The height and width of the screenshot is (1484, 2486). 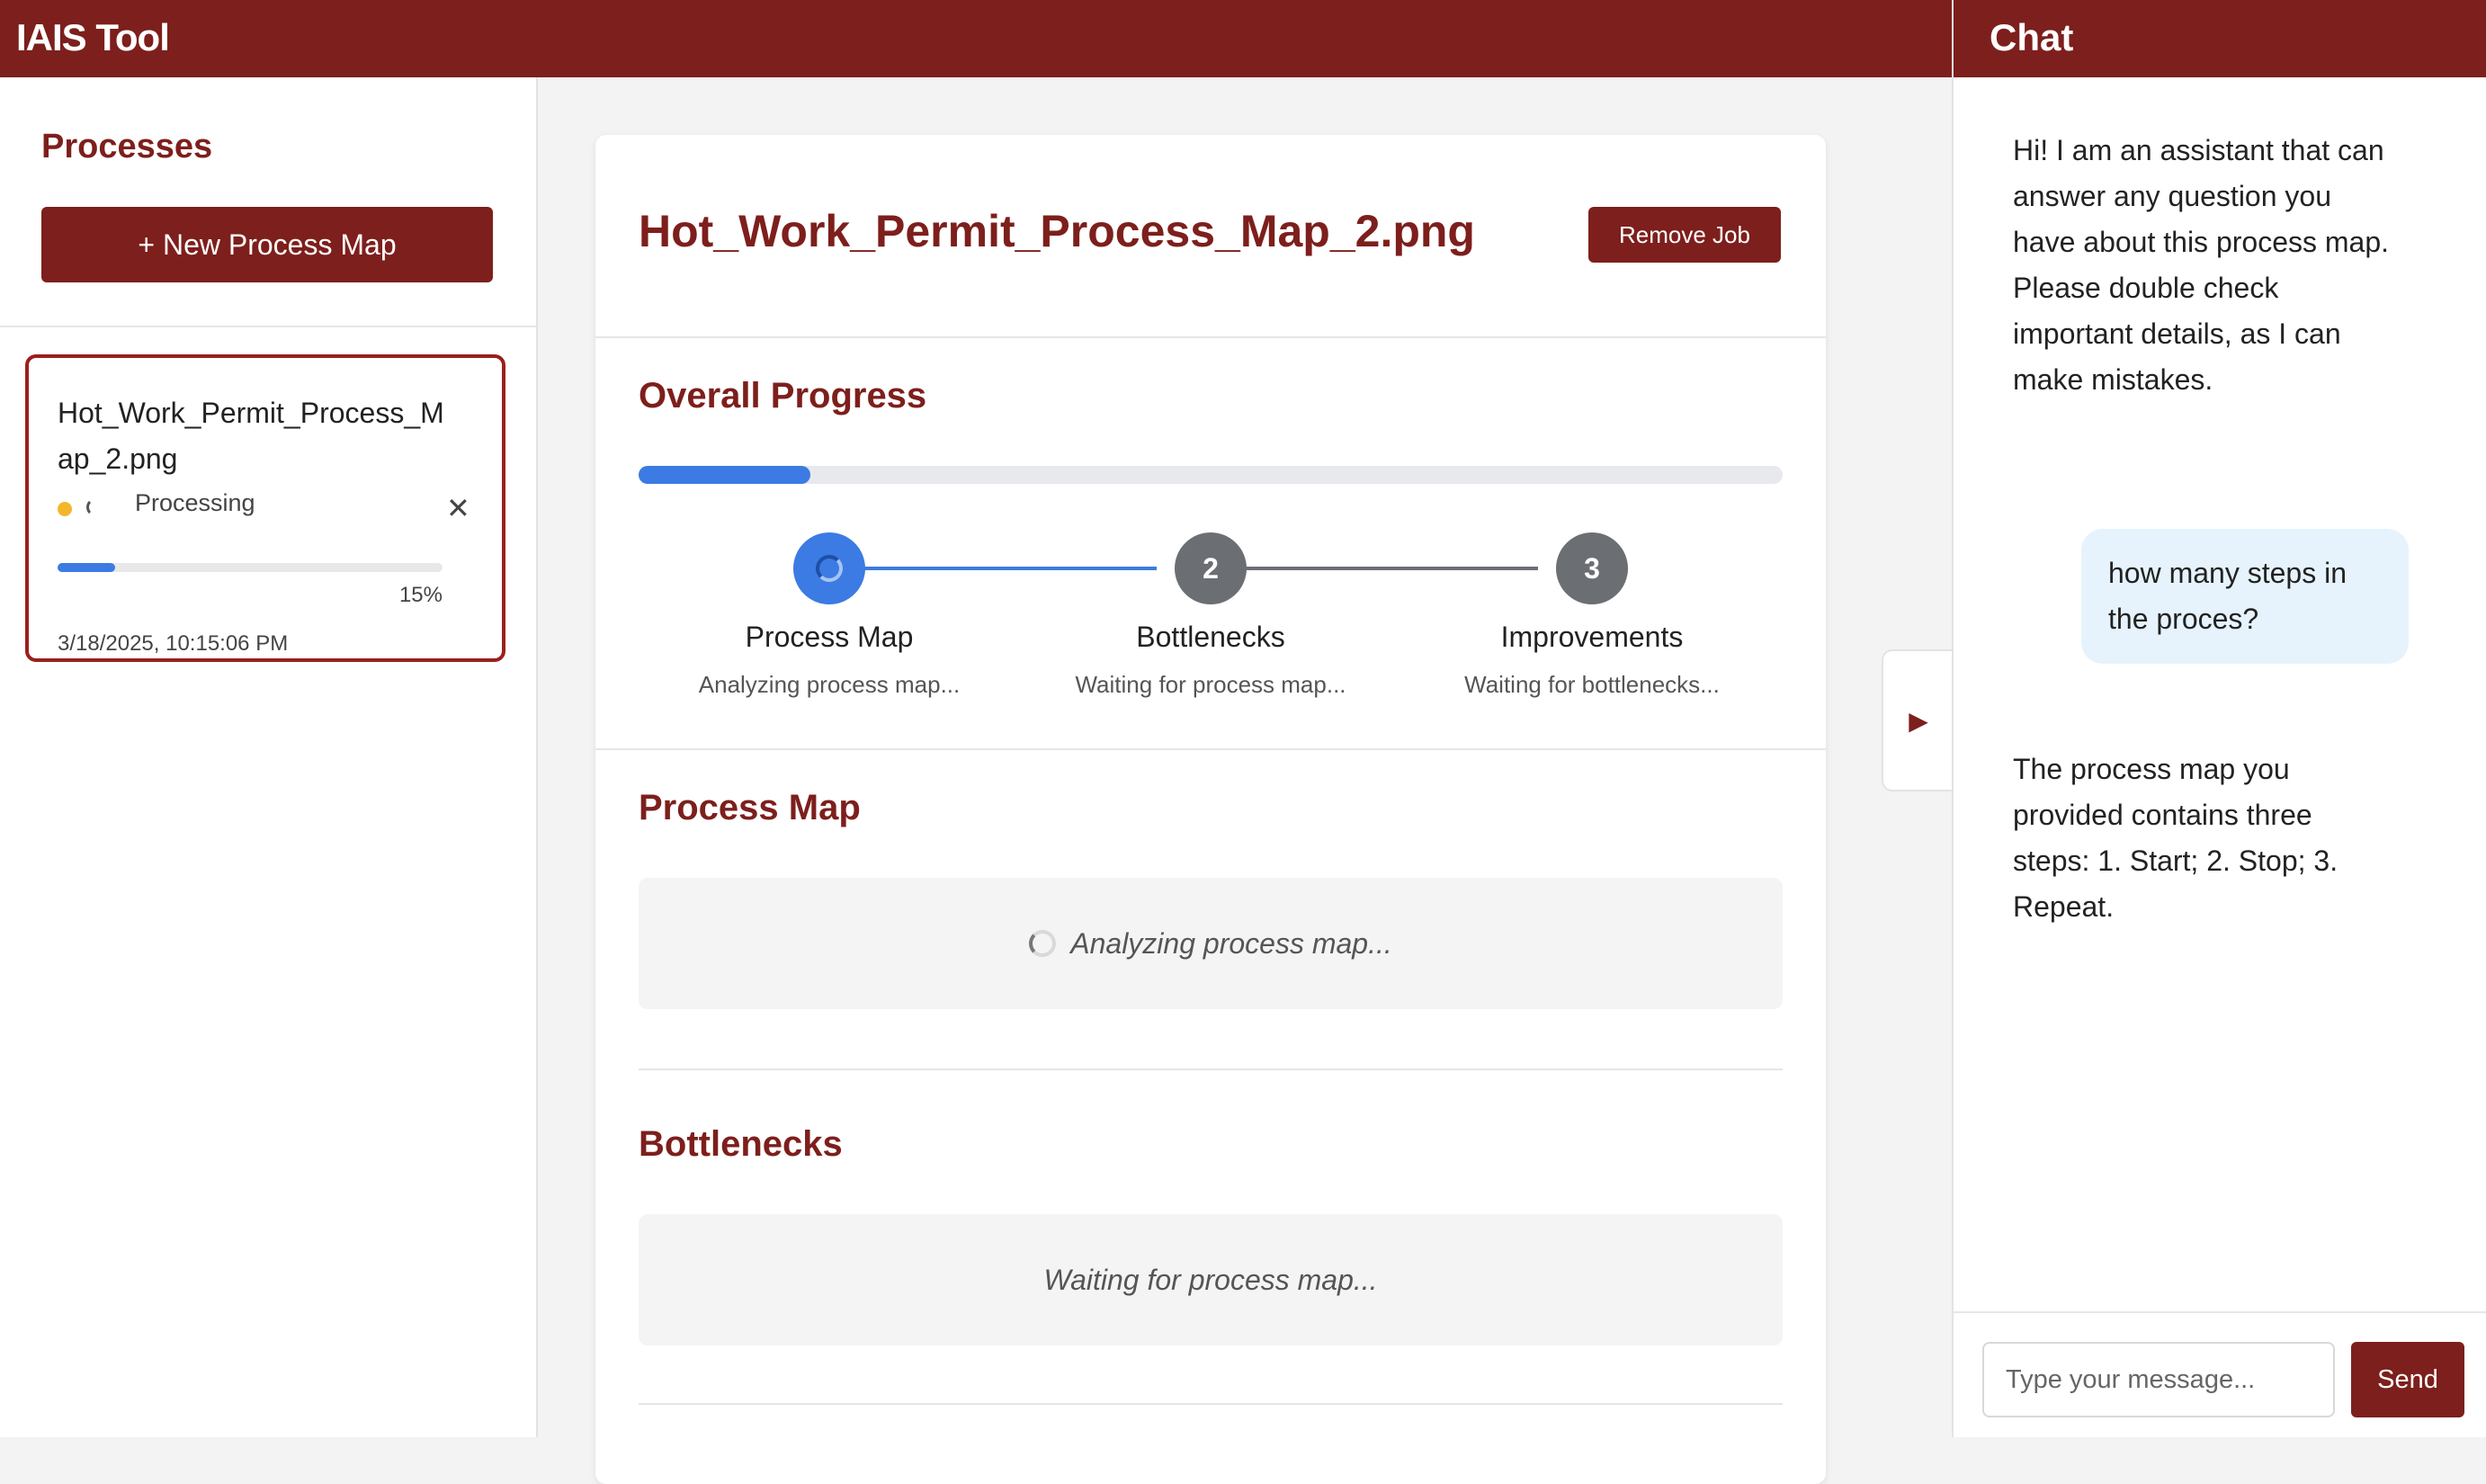 I want to click on bottlenecks-section-title: Bottlenecks, so click(x=741, y=1144).